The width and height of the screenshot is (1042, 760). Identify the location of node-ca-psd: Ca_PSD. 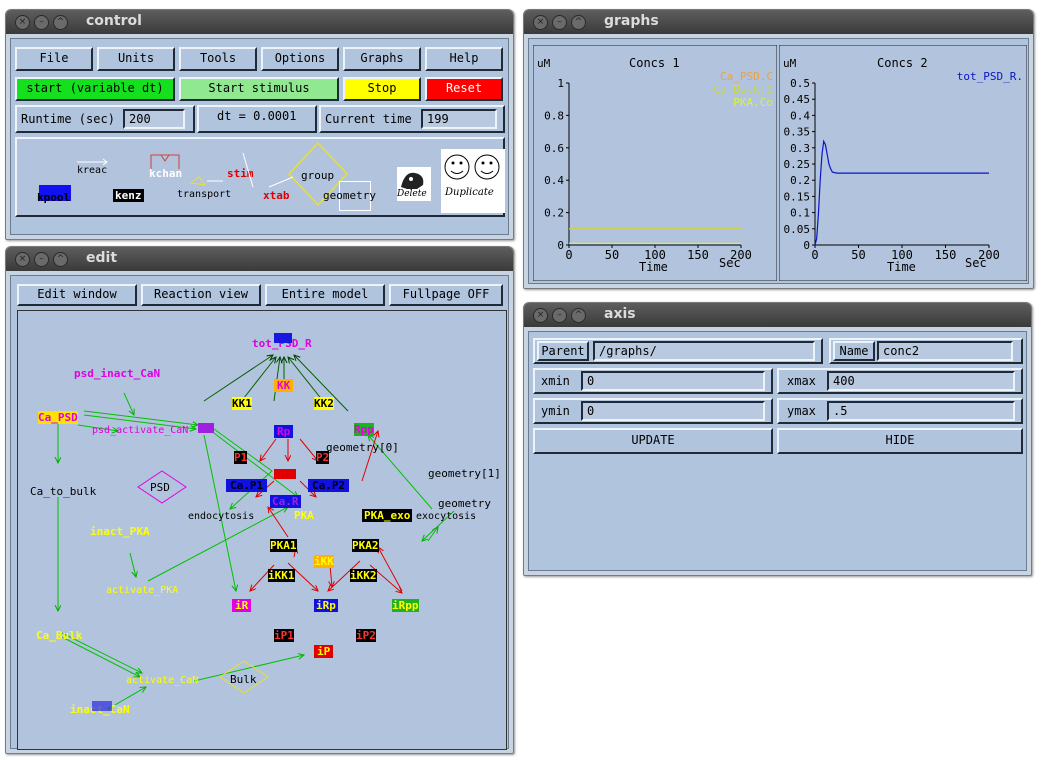
(58, 417).